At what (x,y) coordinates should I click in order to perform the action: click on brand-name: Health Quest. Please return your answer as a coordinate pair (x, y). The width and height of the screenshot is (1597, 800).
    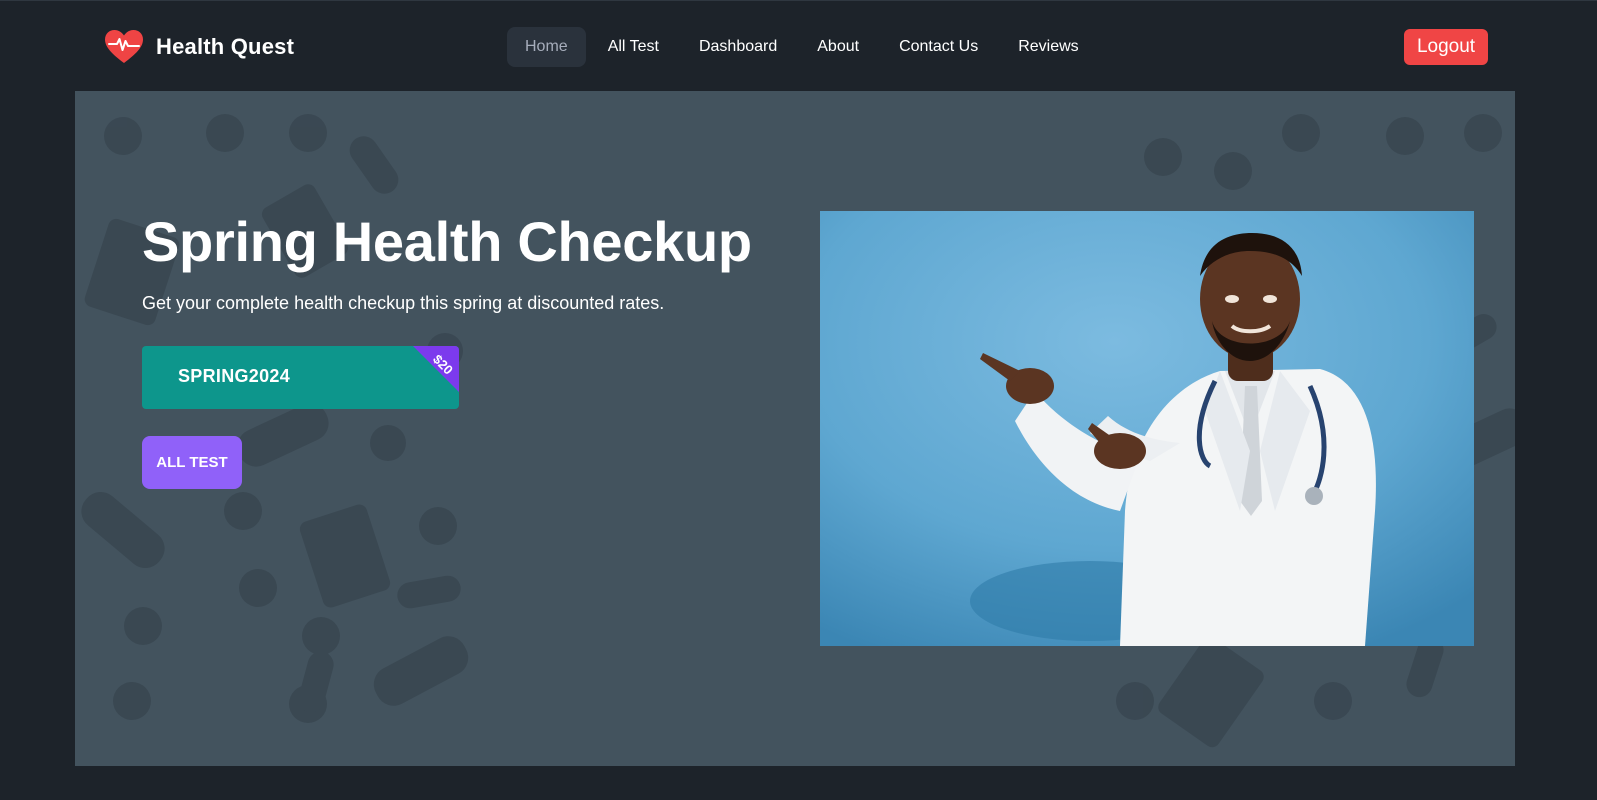
    Looking at the image, I should click on (225, 46).